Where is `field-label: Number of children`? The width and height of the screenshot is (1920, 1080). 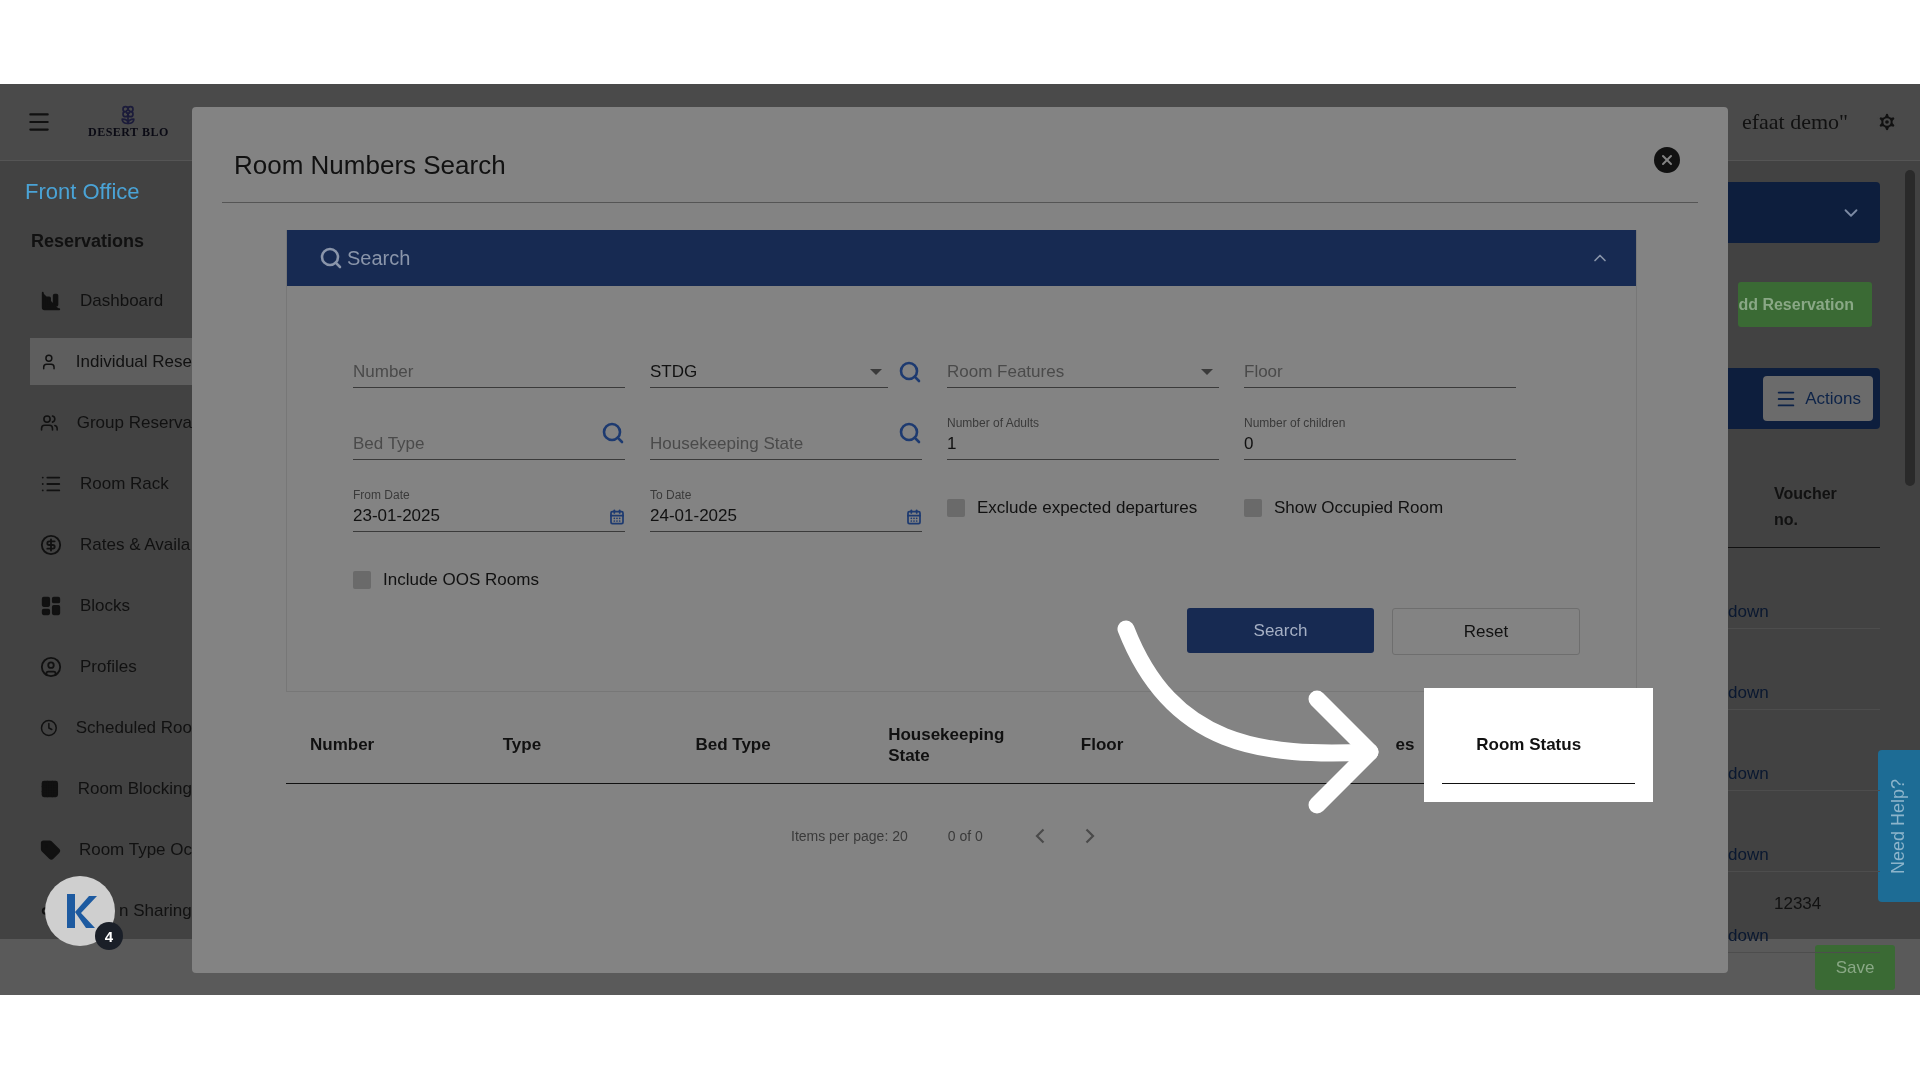
field-label: Number of children is located at coordinates (1295, 423).